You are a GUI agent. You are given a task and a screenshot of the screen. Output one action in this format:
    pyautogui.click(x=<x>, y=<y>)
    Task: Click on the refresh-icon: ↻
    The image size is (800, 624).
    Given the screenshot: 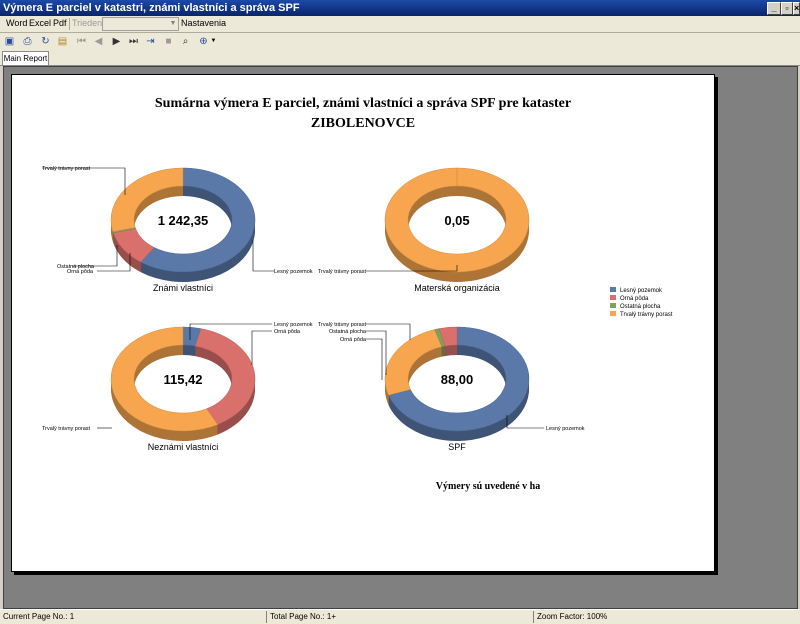 What is the action you would take?
    pyautogui.click(x=45, y=41)
    